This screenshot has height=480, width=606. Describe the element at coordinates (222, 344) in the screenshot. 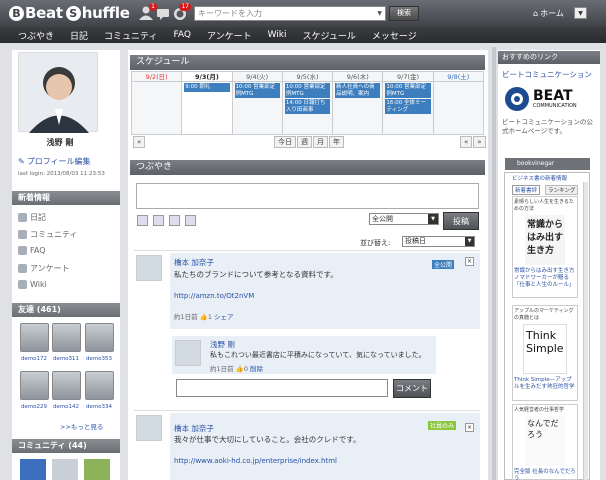

I see `reply-author: 浅野 剛` at that location.